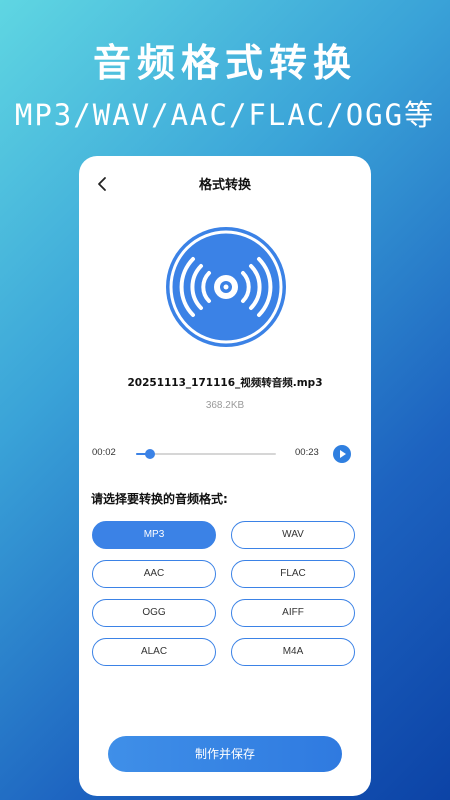 This screenshot has width=450, height=800. Describe the element at coordinates (104, 452) in the screenshot. I see `current-time: 00:02` at that location.